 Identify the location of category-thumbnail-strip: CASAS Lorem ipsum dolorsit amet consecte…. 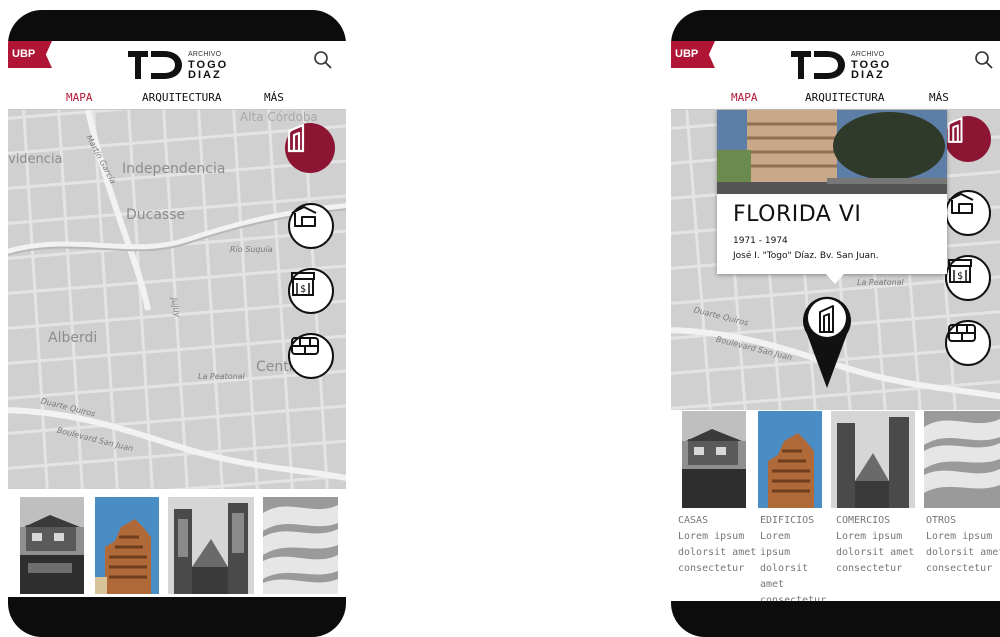
(835, 506).